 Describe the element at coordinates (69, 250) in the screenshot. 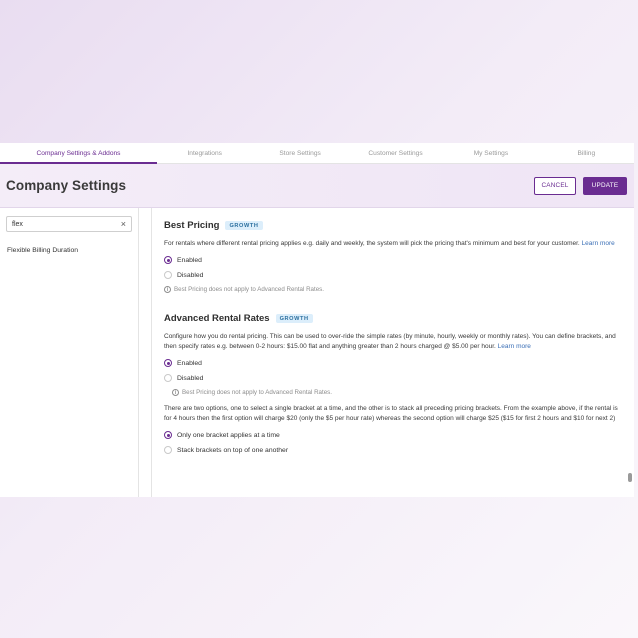

I see `search-result-item: Flexible Billing Duration` at that location.